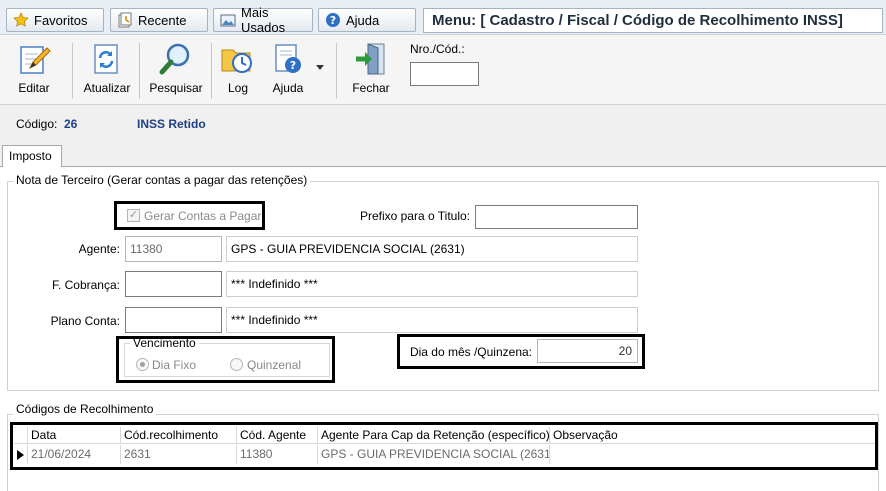  I want to click on ajuda-nav-button: ? Ajuda, so click(367, 20).